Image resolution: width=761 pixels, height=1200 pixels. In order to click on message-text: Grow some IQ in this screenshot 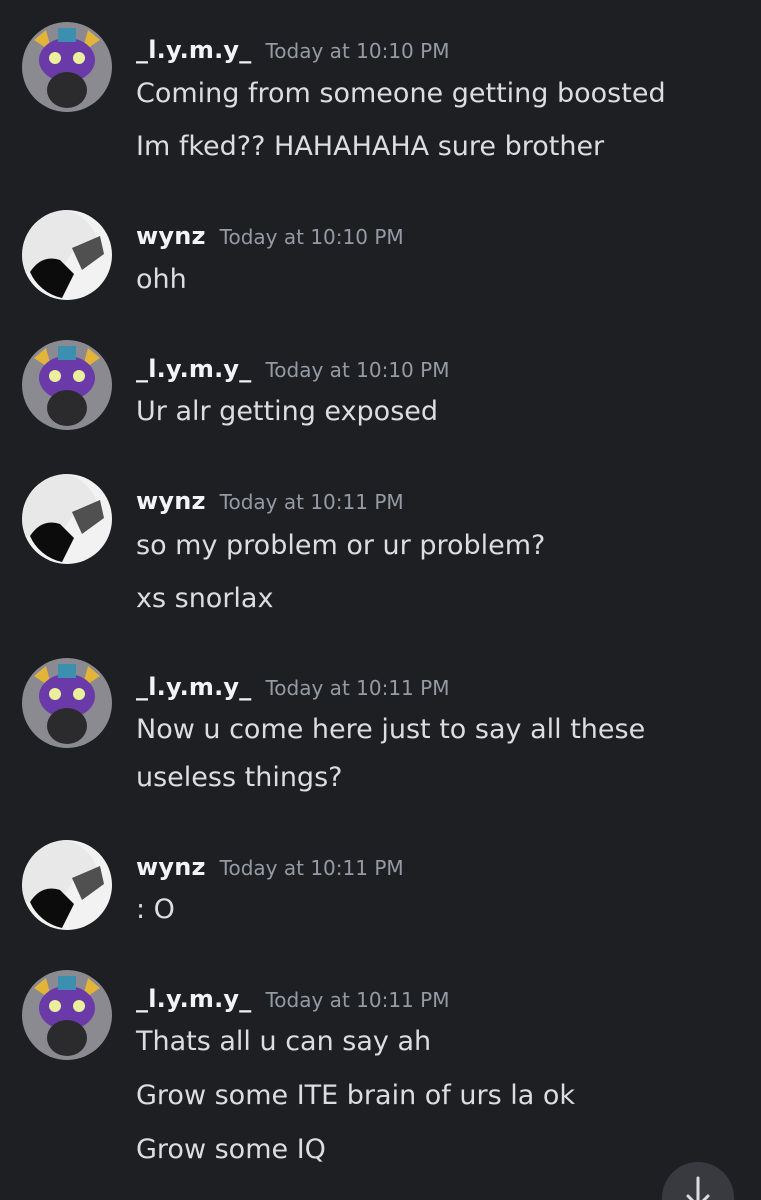, I will do `click(231, 1149)`.